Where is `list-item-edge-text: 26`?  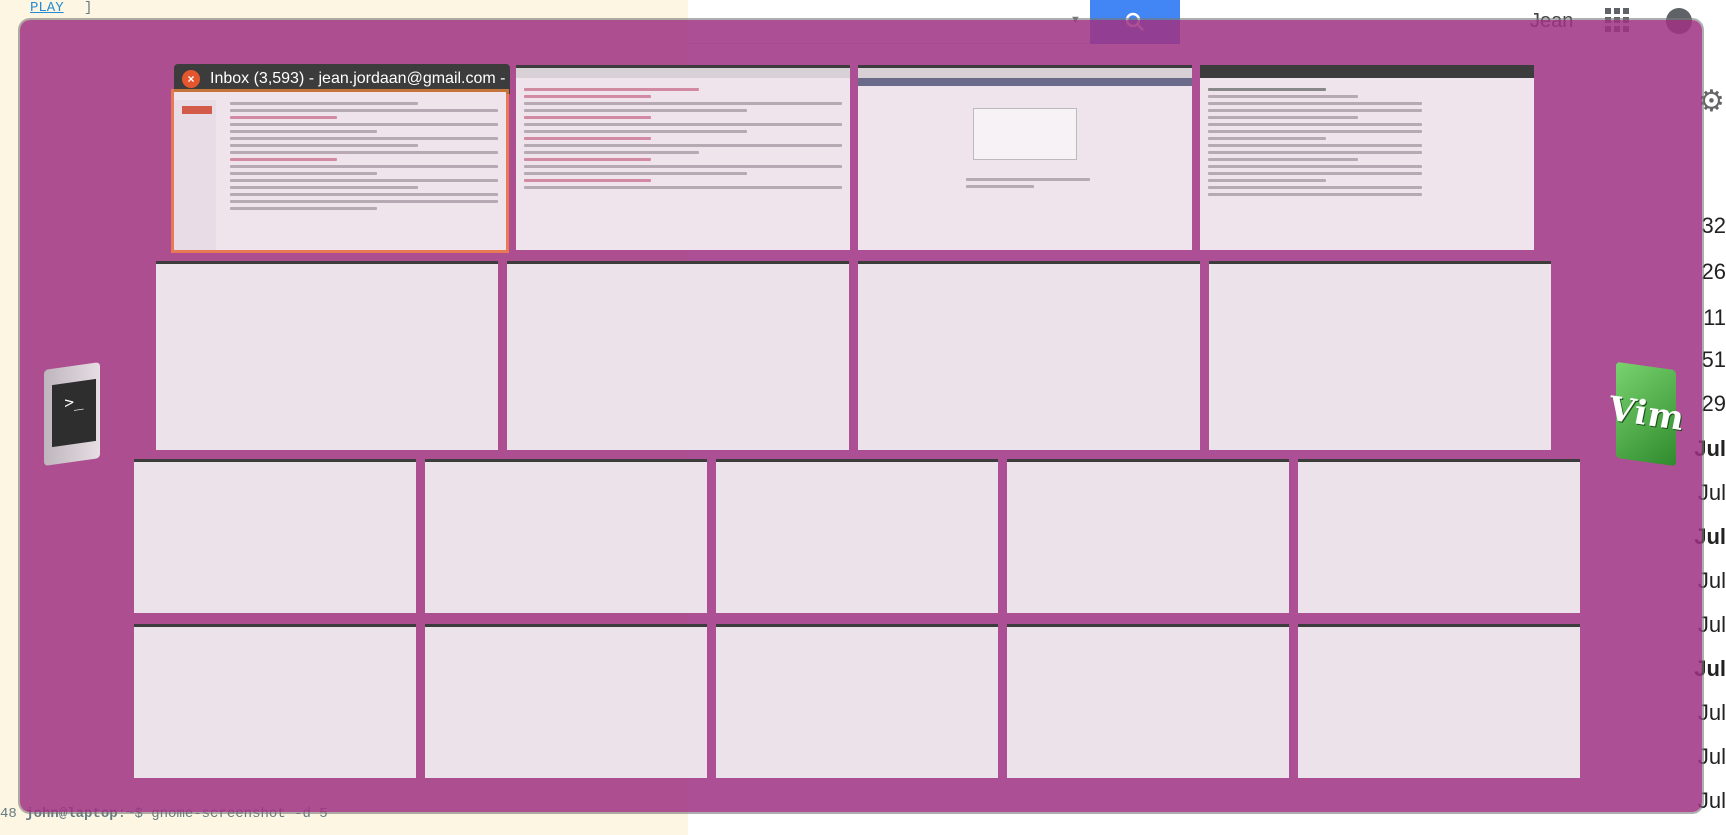
list-item-edge-text: 26 is located at coordinates (1713, 271).